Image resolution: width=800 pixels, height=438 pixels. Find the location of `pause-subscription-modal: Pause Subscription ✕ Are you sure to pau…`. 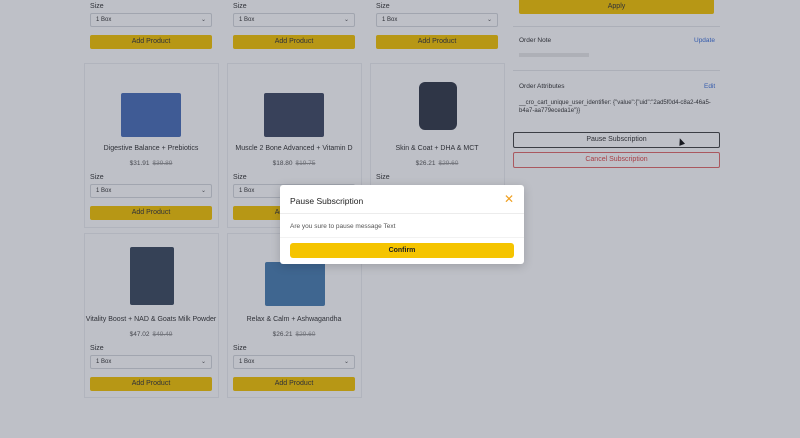

pause-subscription-modal: Pause Subscription ✕ Are you sure to pau… is located at coordinates (402, 224).